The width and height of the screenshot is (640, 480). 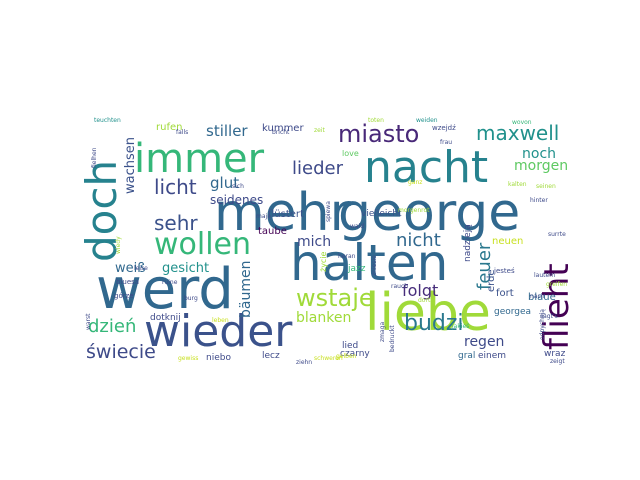 What do you see at coordinates (542, 324) in the screenshot?
I see `cloud-word: odpychają` at bounding box center [542, 324].